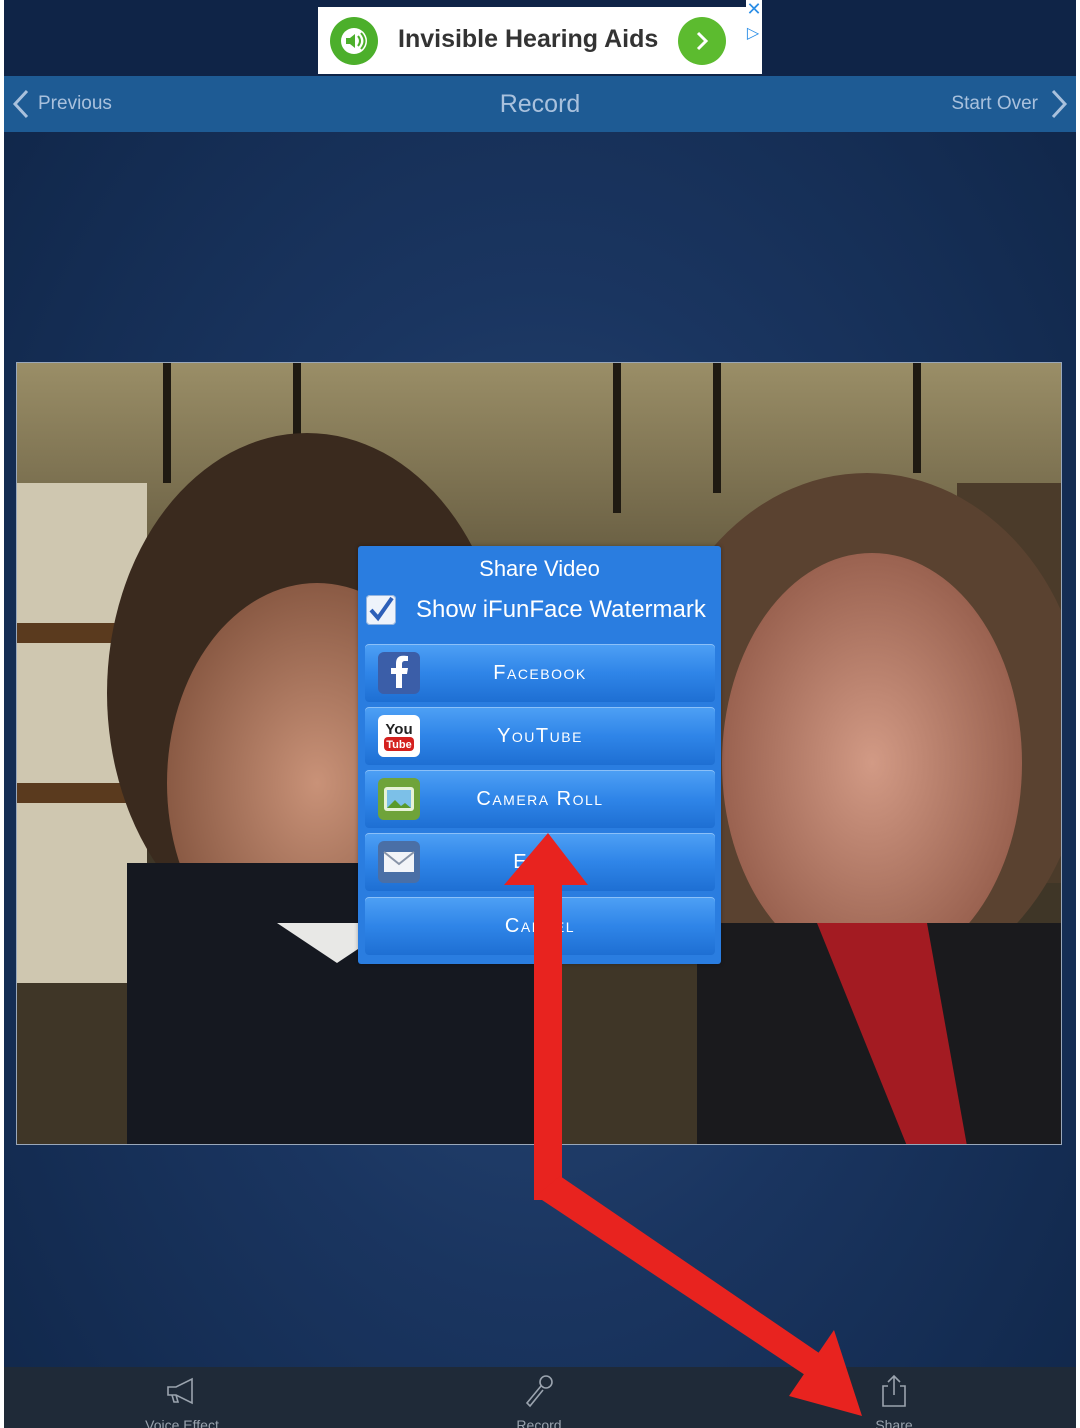  I want to click on youtube-label: YouTube, so click(540, 736).